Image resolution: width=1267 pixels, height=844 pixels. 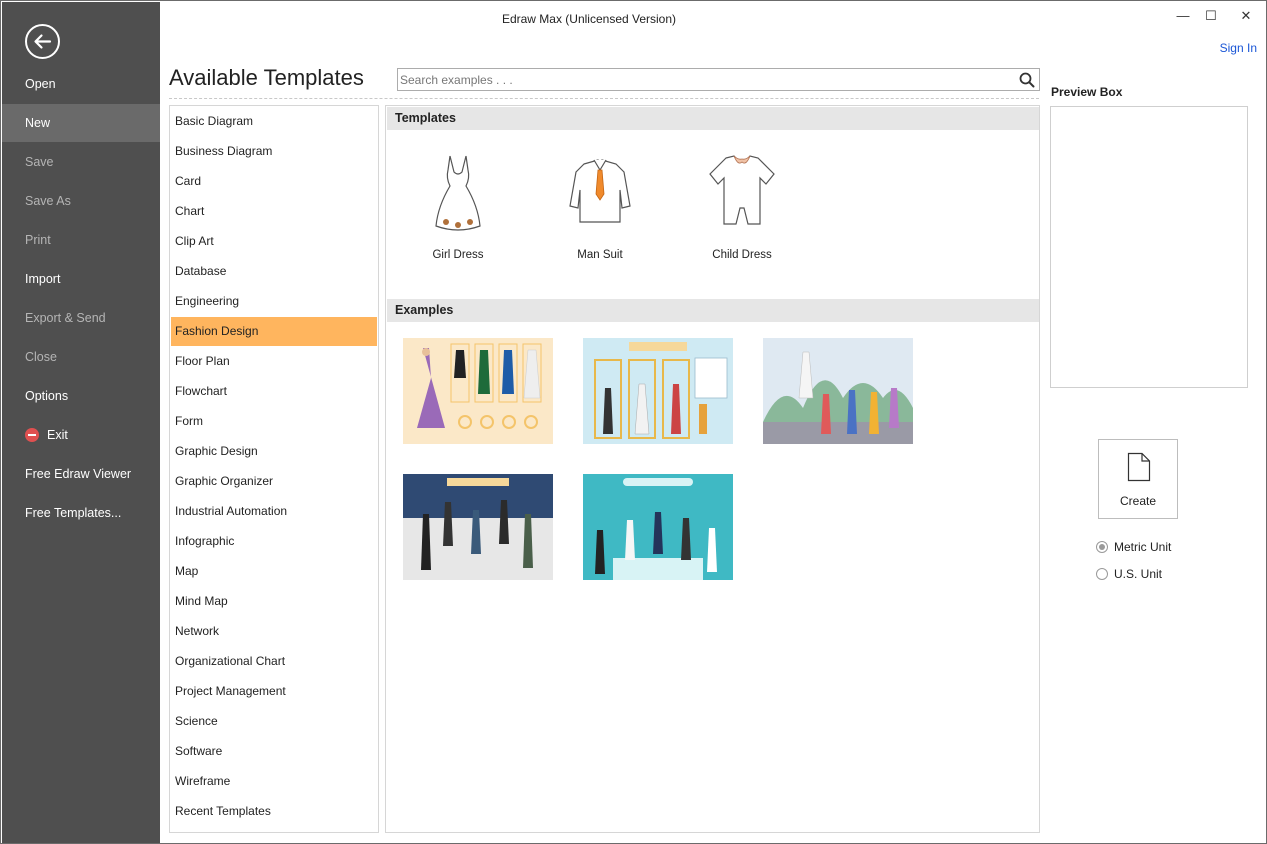 What do you see at coordinates (274, 241) in the screenshot?
I see `category-clip-art: Clip Art` at bounding box center [274, 241].